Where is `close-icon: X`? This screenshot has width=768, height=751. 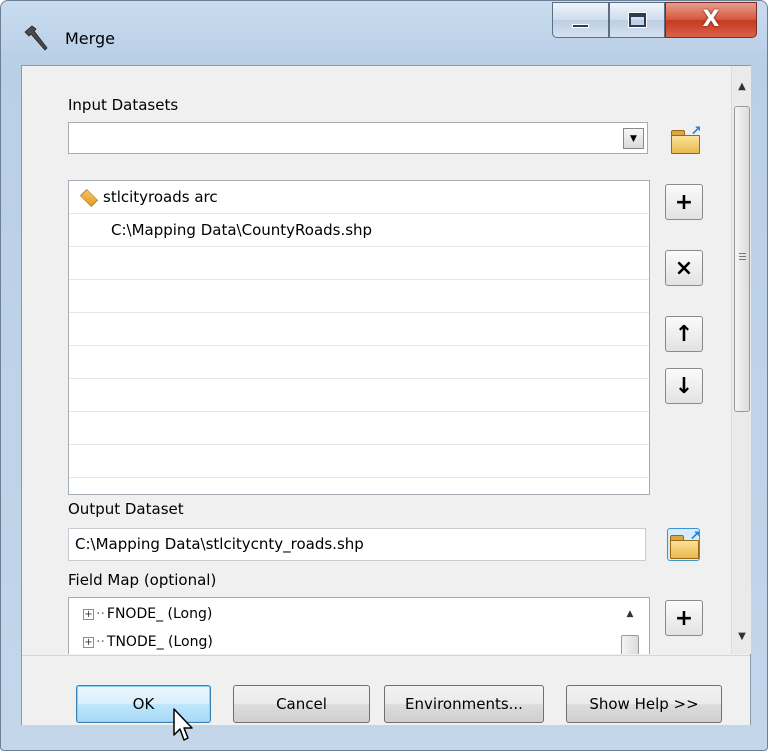 close-icon: X is located at coordinates (711, 19).